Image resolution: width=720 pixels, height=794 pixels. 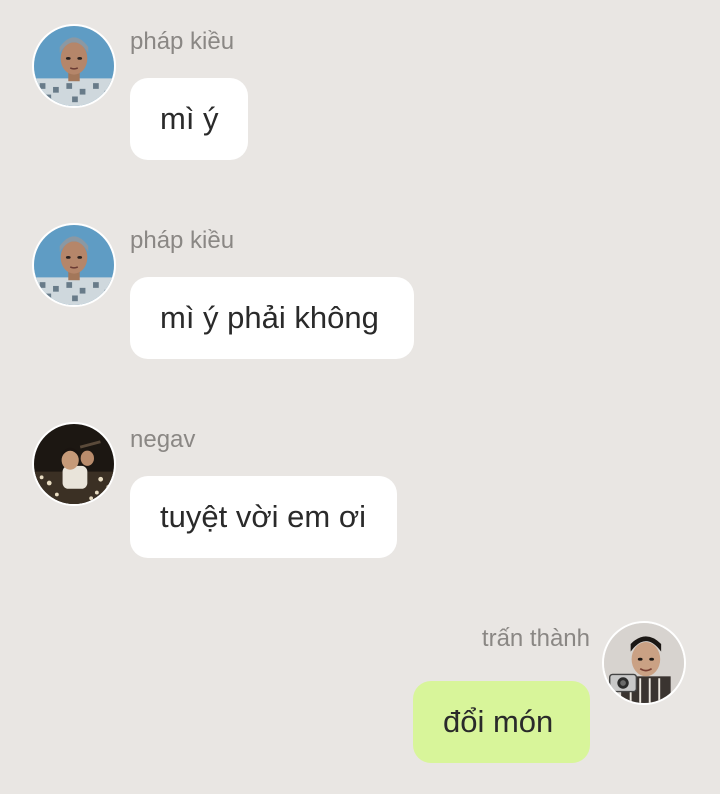 What do you see at coordinates (535, 638) in the screenshot?
I see `sender-name: trấn thành` at bounding box center [535, 638].